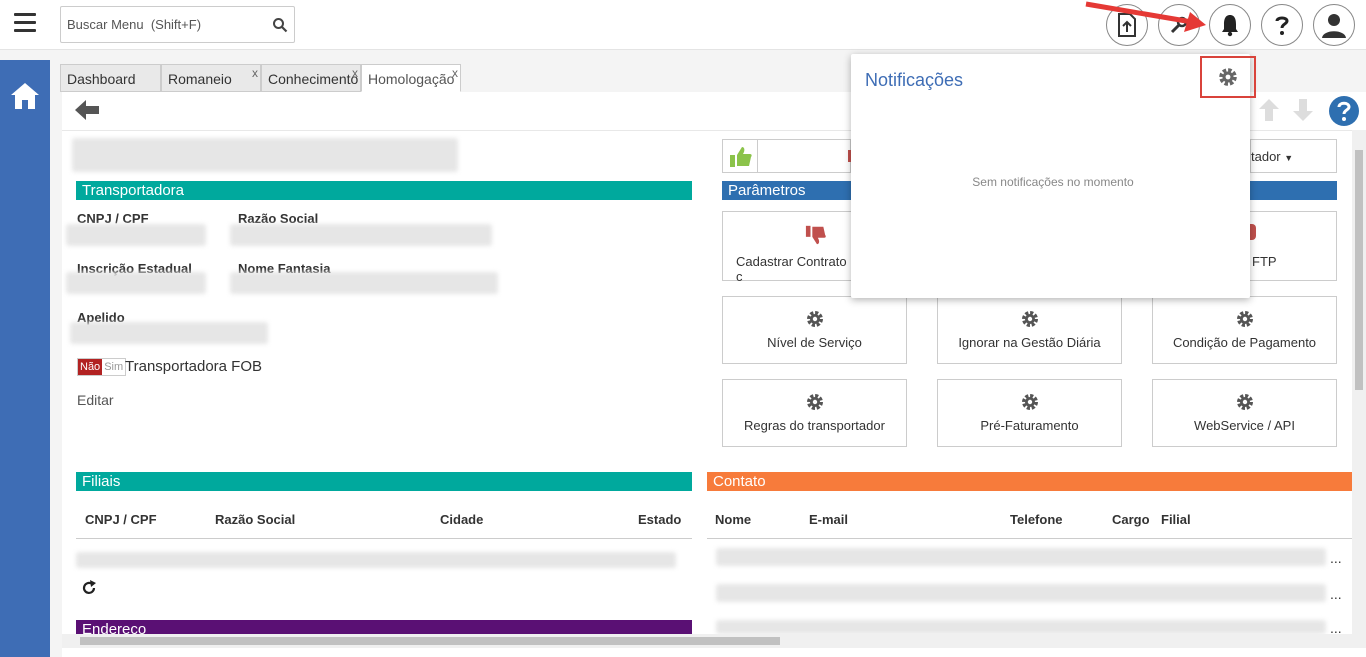 The image size is (1366, 657). Describe the element at coordinates (1344, 111) in the screenshot. I see `page-help-icon` at that location.